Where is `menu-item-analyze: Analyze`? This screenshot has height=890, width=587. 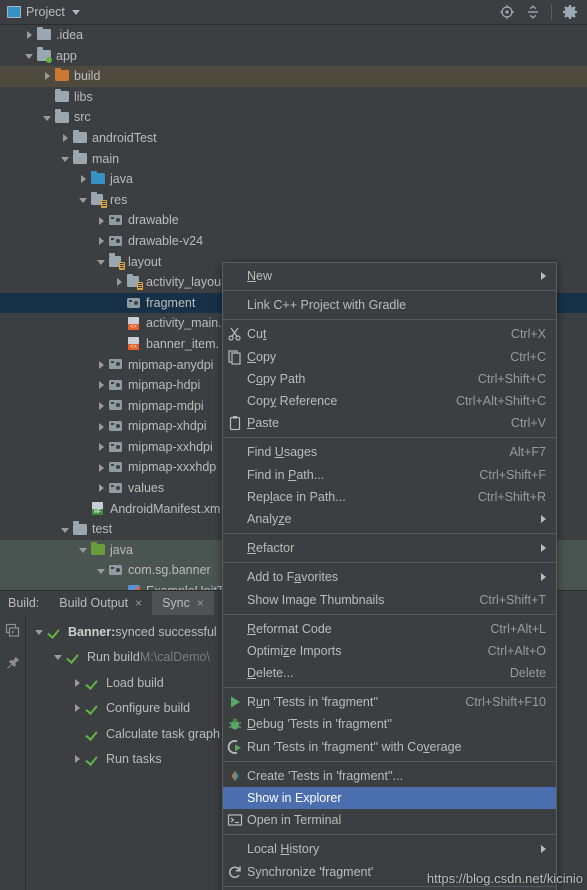
menu-item-analyze: Analyze is located at coordinates (389, 519).